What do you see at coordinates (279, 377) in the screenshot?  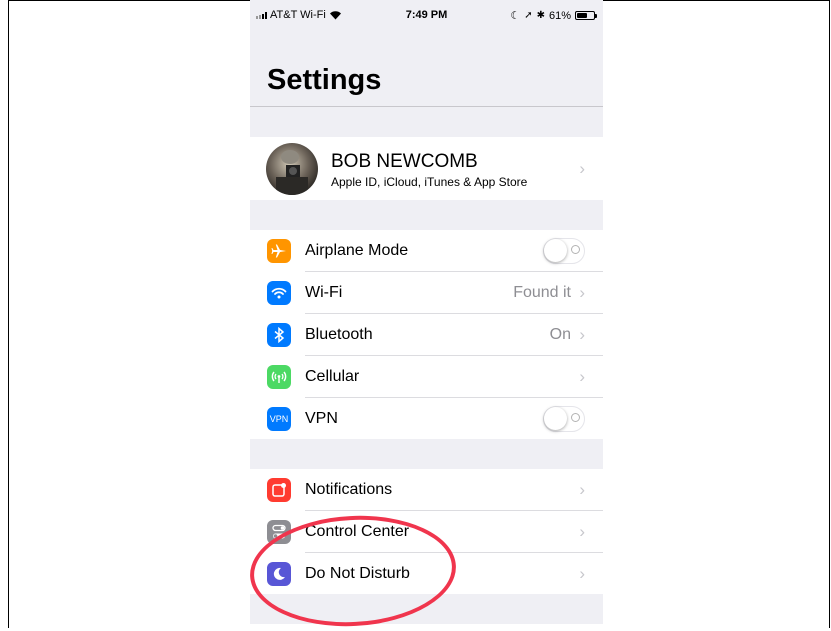 I see `cellular-icon` at bounding box center [279, 377].